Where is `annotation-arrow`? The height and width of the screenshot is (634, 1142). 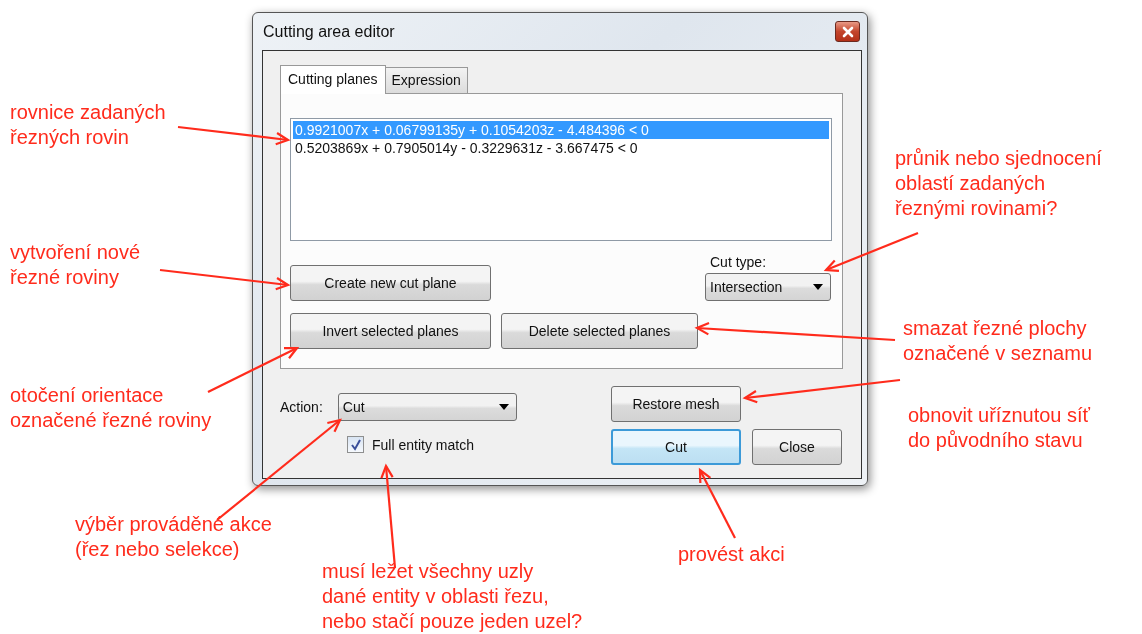
annotation-arrow is located at coordinates (717, 503).